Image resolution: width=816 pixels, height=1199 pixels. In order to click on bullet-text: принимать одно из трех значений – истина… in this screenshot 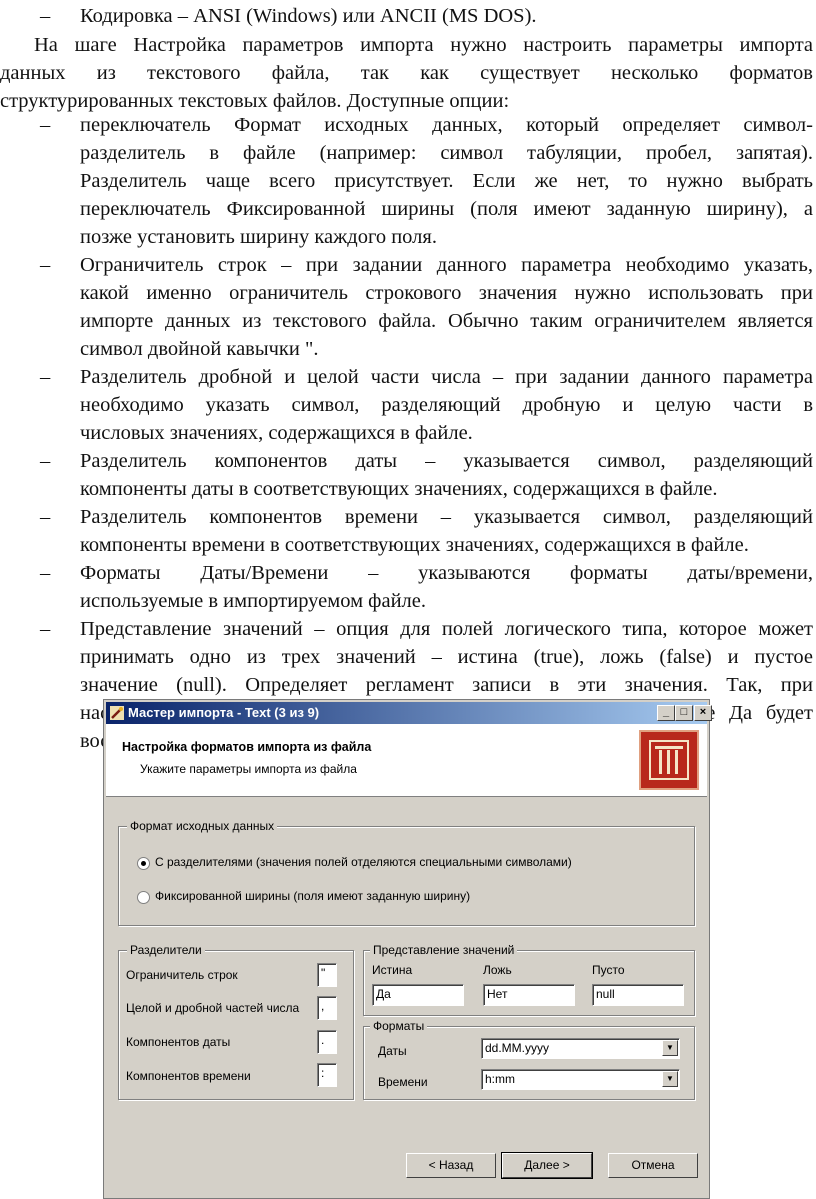, I will do `click(446, 657)`.